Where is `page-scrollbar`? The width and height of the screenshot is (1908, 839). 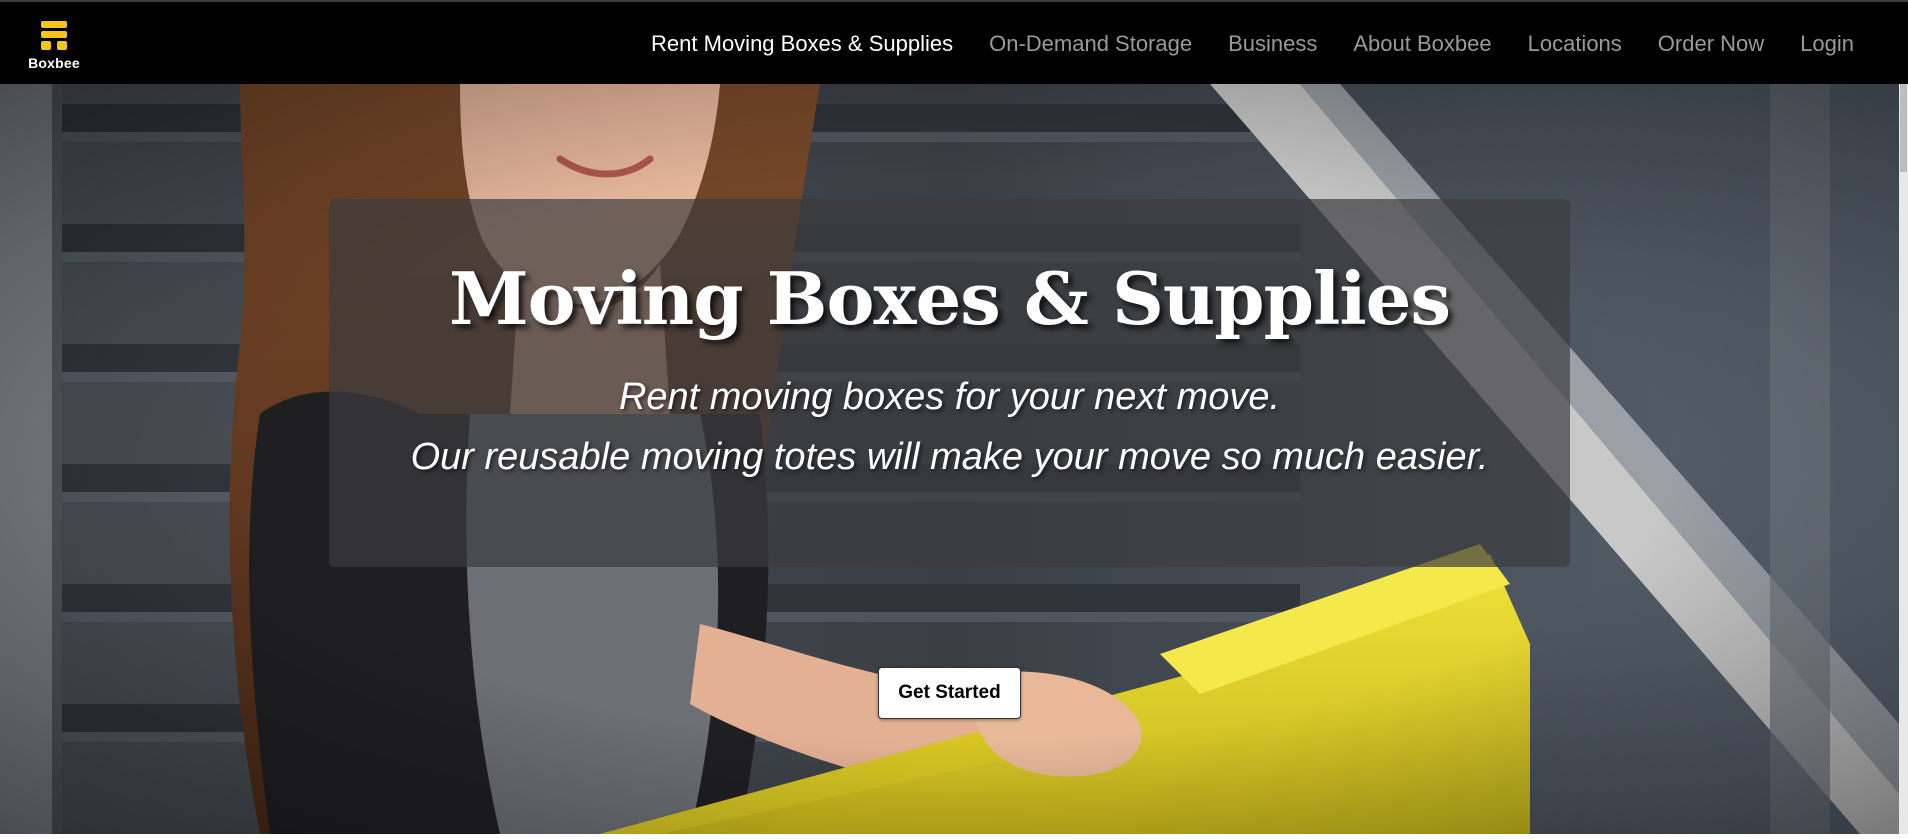
page-scrollbar is located at coordinates (1903, 459).